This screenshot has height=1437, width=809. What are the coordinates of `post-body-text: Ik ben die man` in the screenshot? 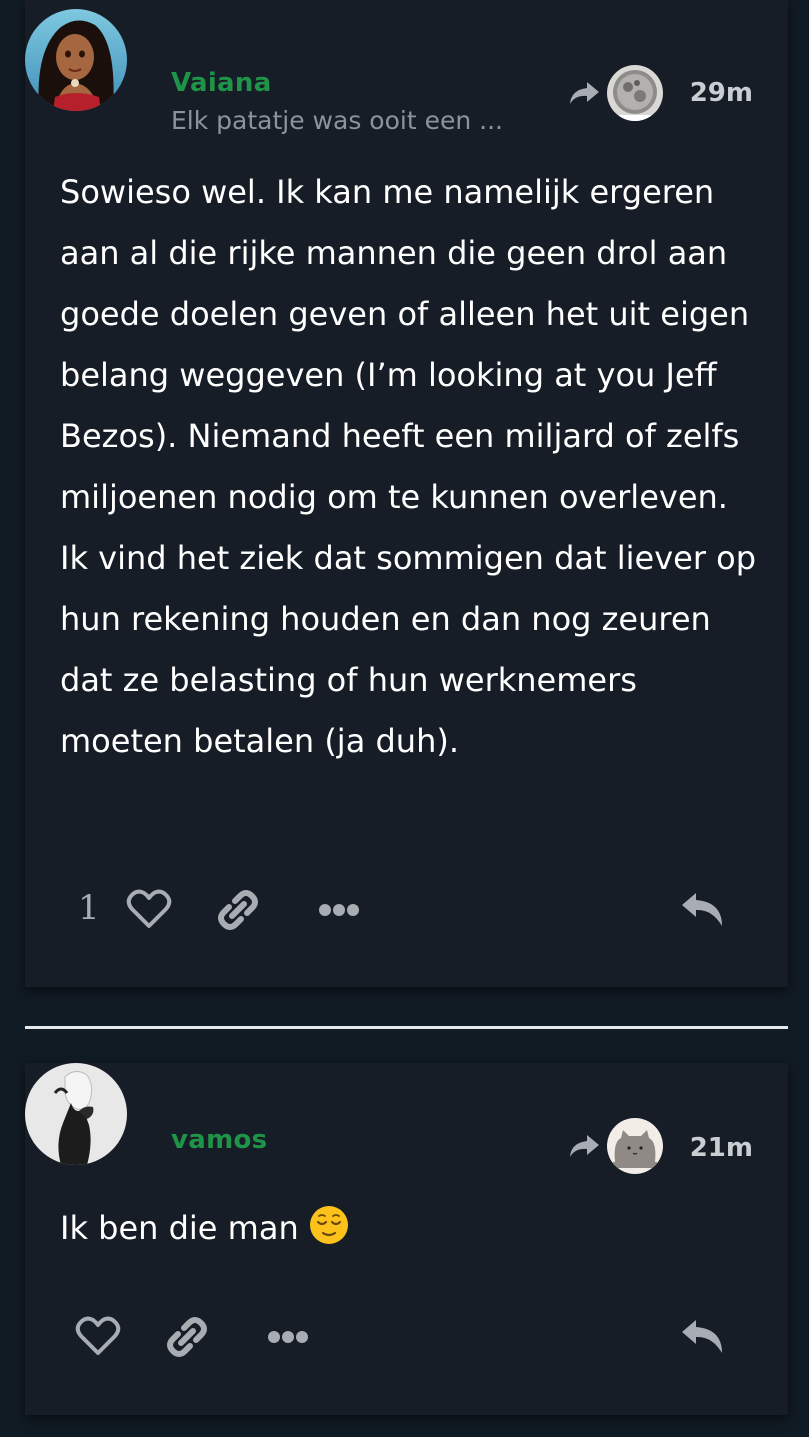 It's located at (179, 1228).